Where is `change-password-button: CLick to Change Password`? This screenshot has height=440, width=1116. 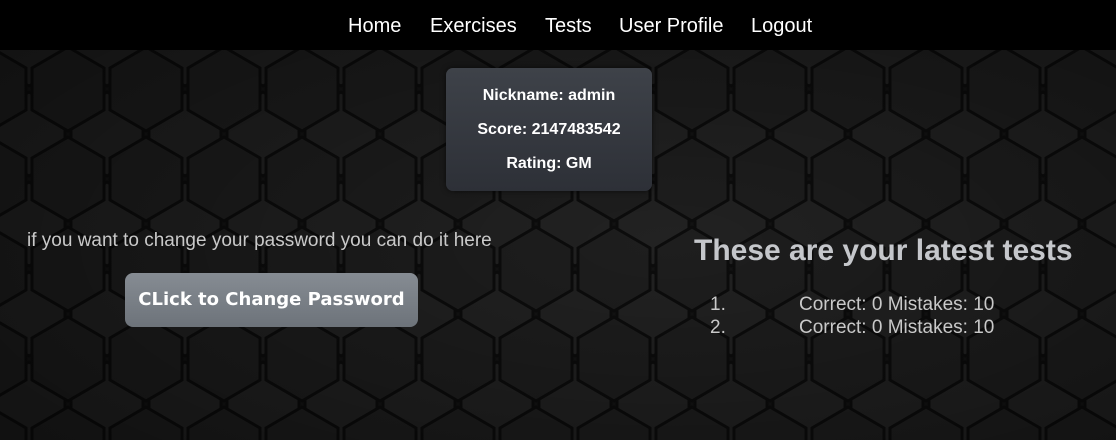
change-password-button: CLick to Change Password is located at coordinates (271, 300).